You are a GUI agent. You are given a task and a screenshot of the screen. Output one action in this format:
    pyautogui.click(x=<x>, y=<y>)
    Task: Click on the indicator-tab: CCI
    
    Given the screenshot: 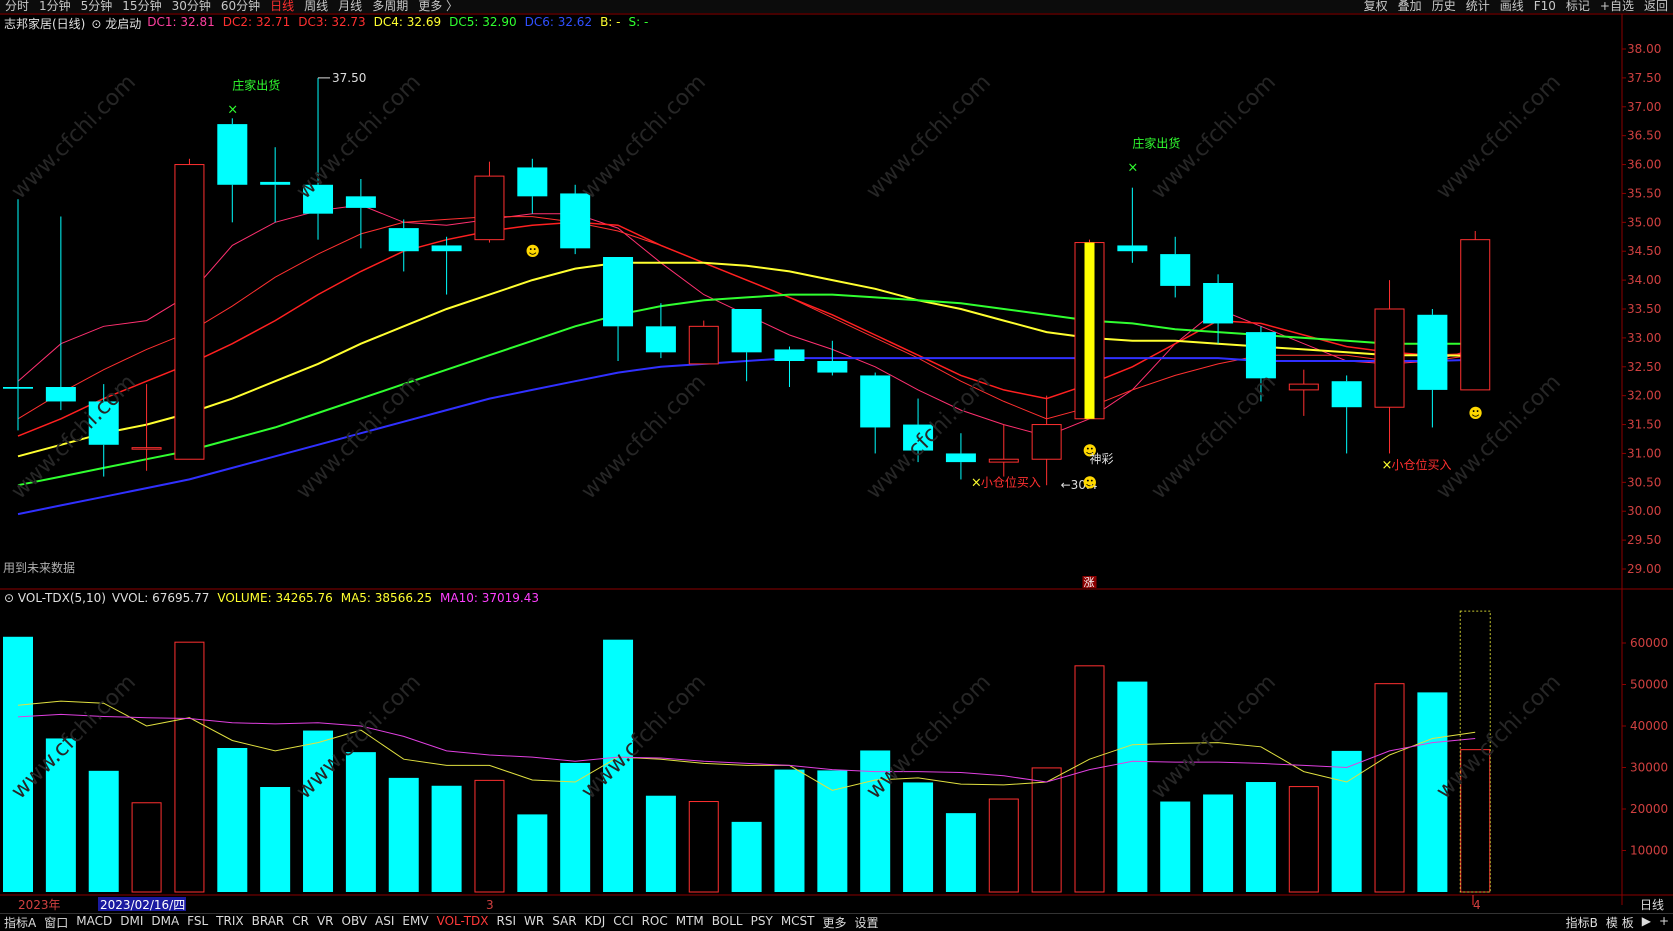 What is the action you would take?
    pyautogui.click(x=623, y=922)
    